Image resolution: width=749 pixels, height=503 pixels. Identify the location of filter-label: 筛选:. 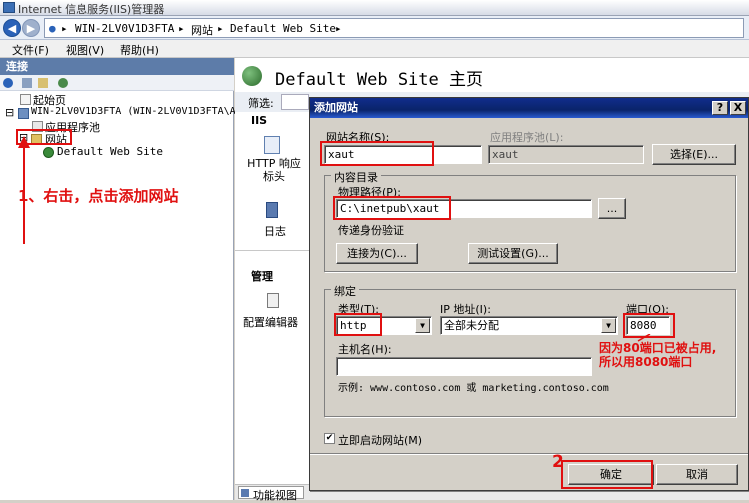
(261, 103).